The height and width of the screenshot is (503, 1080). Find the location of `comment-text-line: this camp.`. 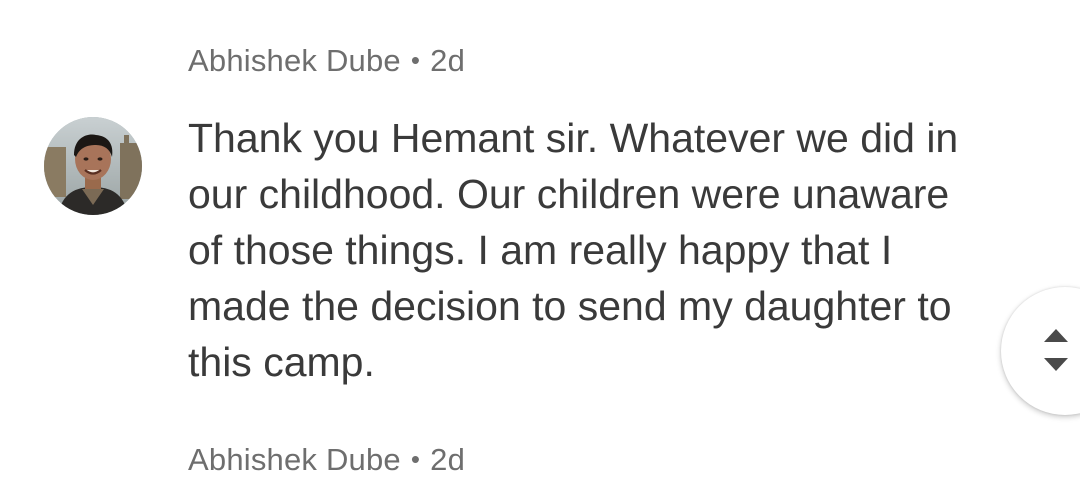

comment-text-line: this camp. is located at coordinates (281, 362).